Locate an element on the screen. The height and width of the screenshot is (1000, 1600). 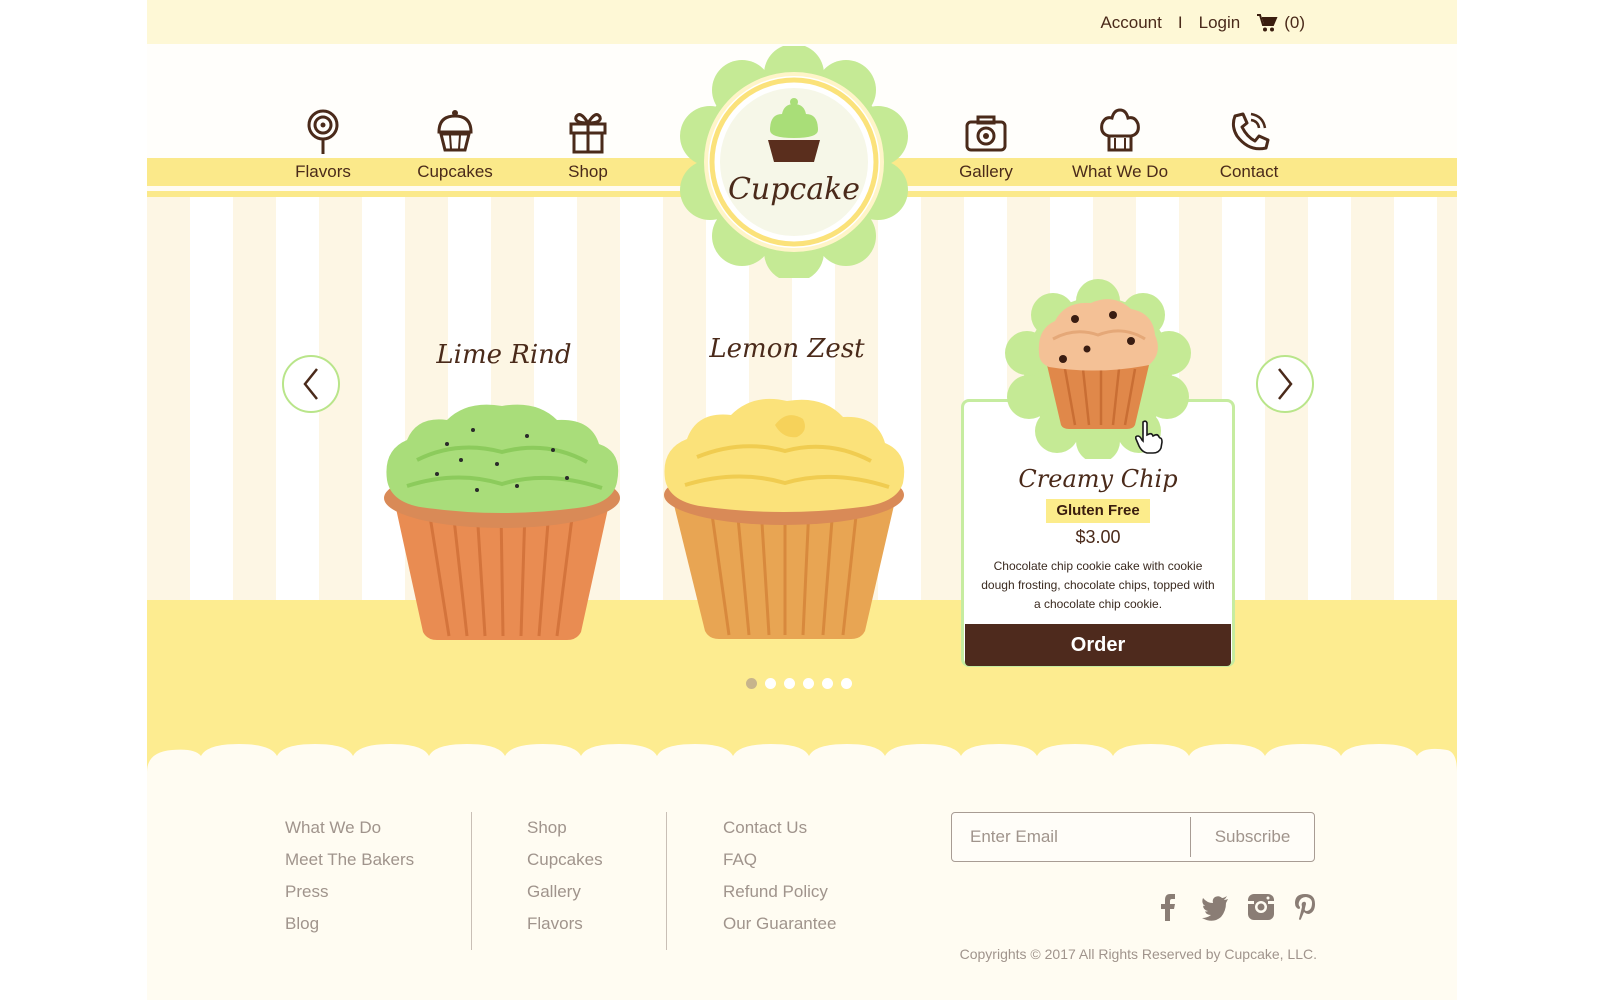
cart-button: (0) is located at coordinates (1280, 23).